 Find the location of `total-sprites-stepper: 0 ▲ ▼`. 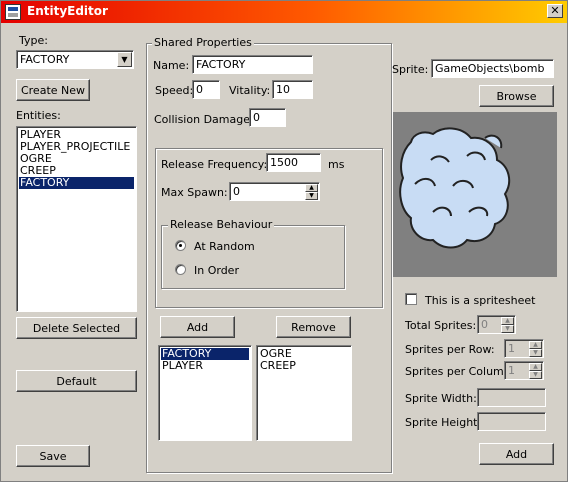

total-sprites-stepper: 0 ▲ ▼ is located at coordinates (496, 324).